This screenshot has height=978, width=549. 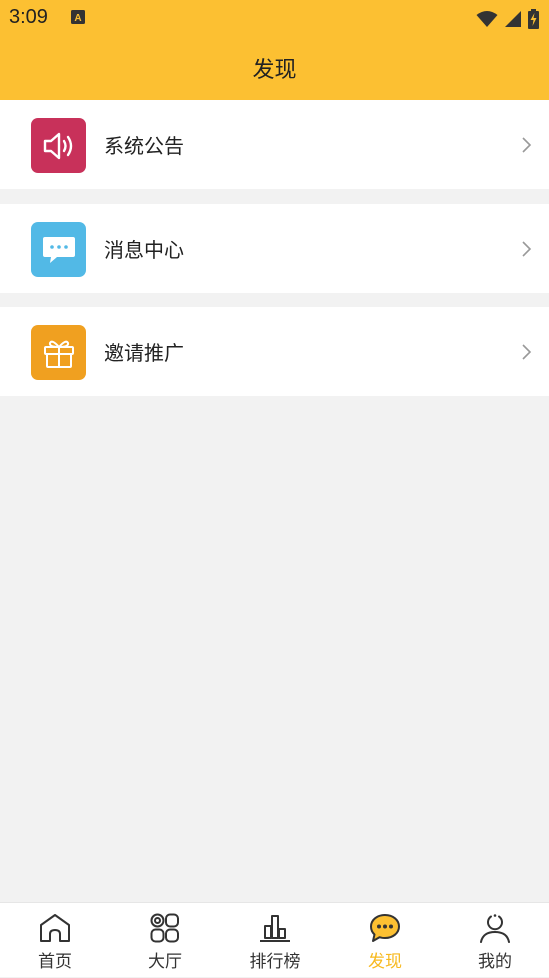 What do you see at coordinates (275, 962) in the screenshot?
I see `tab-label: 排行榜` at bounding box center [275, 962].